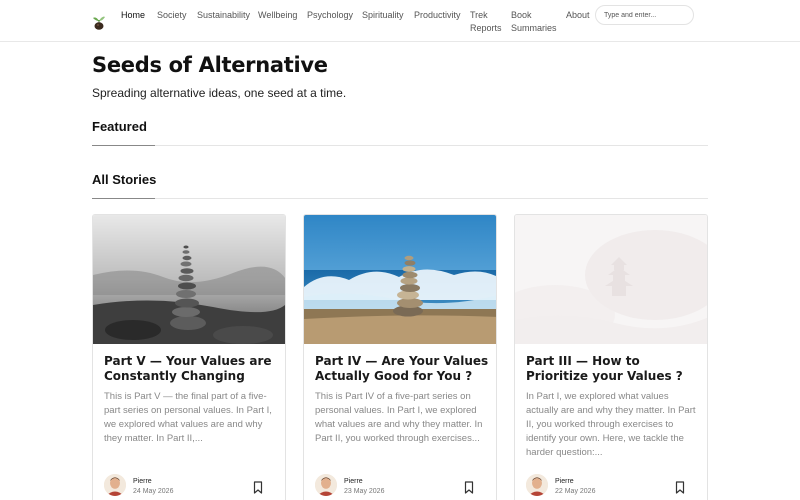  What do you see at coordinates (479, 15) in the screenshot?
I see `nav-trek-reports-line1: Trek` at bounding box center [479, 15].